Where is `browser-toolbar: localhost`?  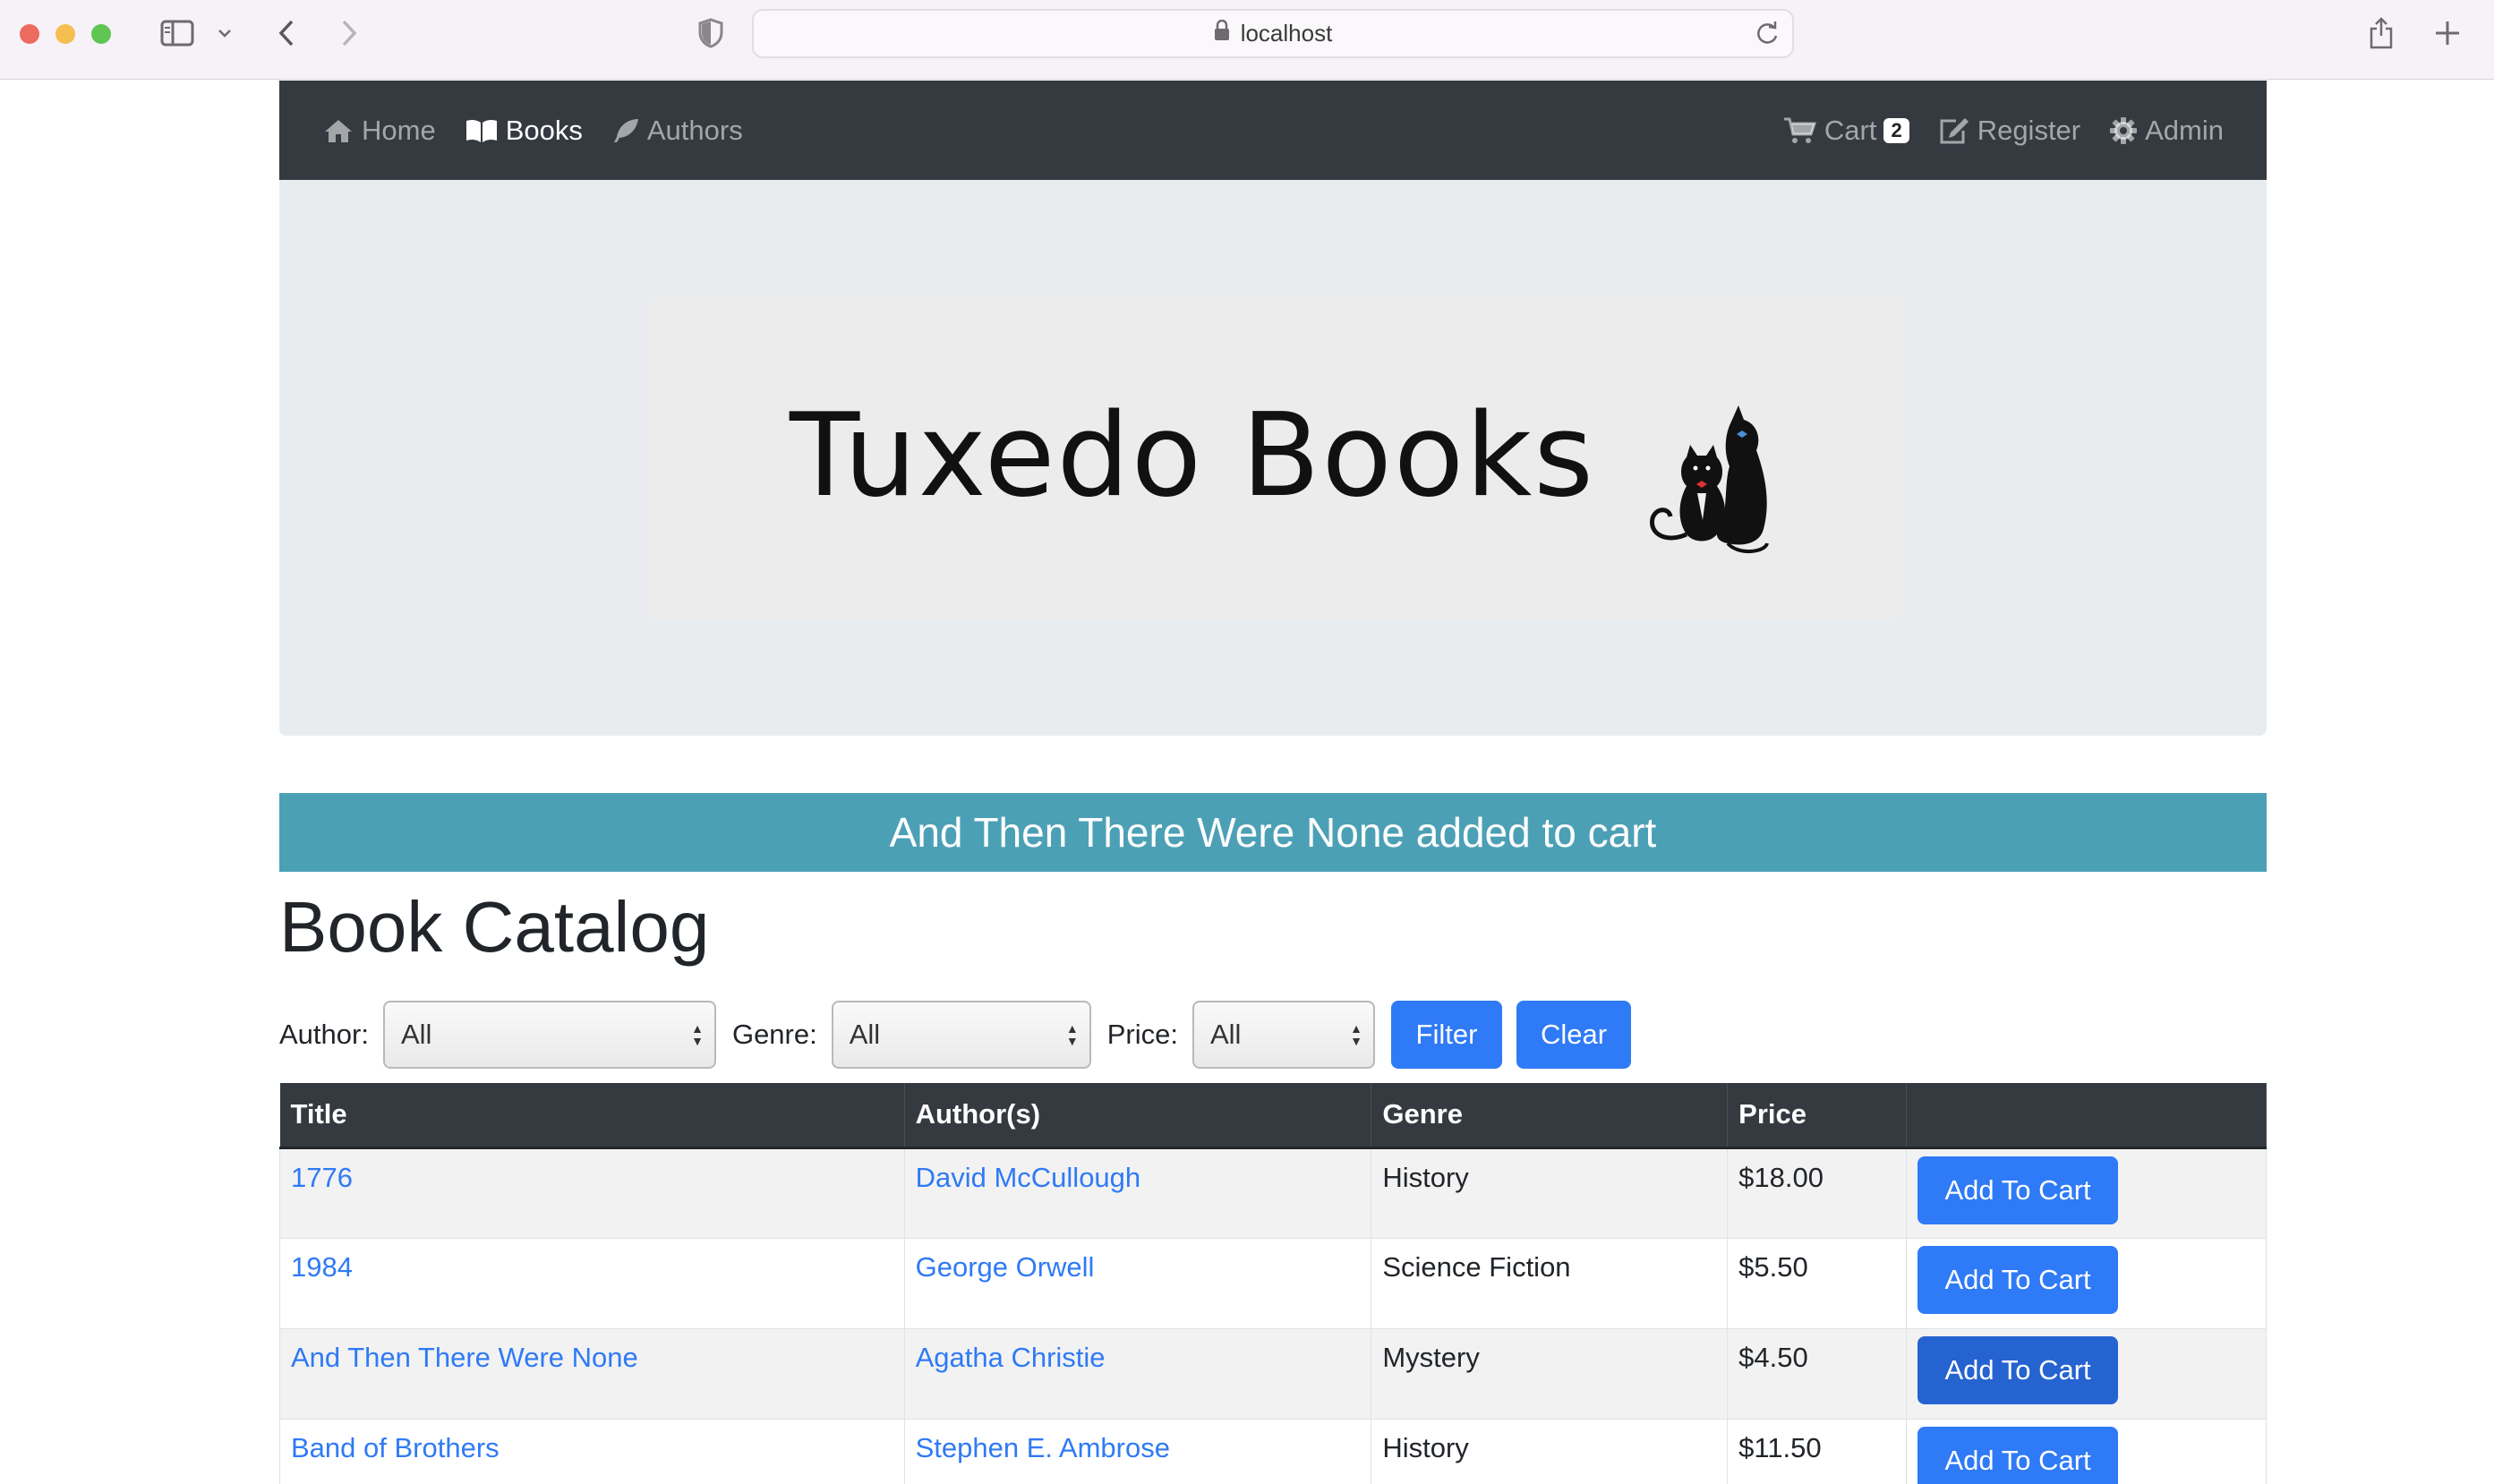
browser-toolbar: localhost is located at coordinates (1247, 40).